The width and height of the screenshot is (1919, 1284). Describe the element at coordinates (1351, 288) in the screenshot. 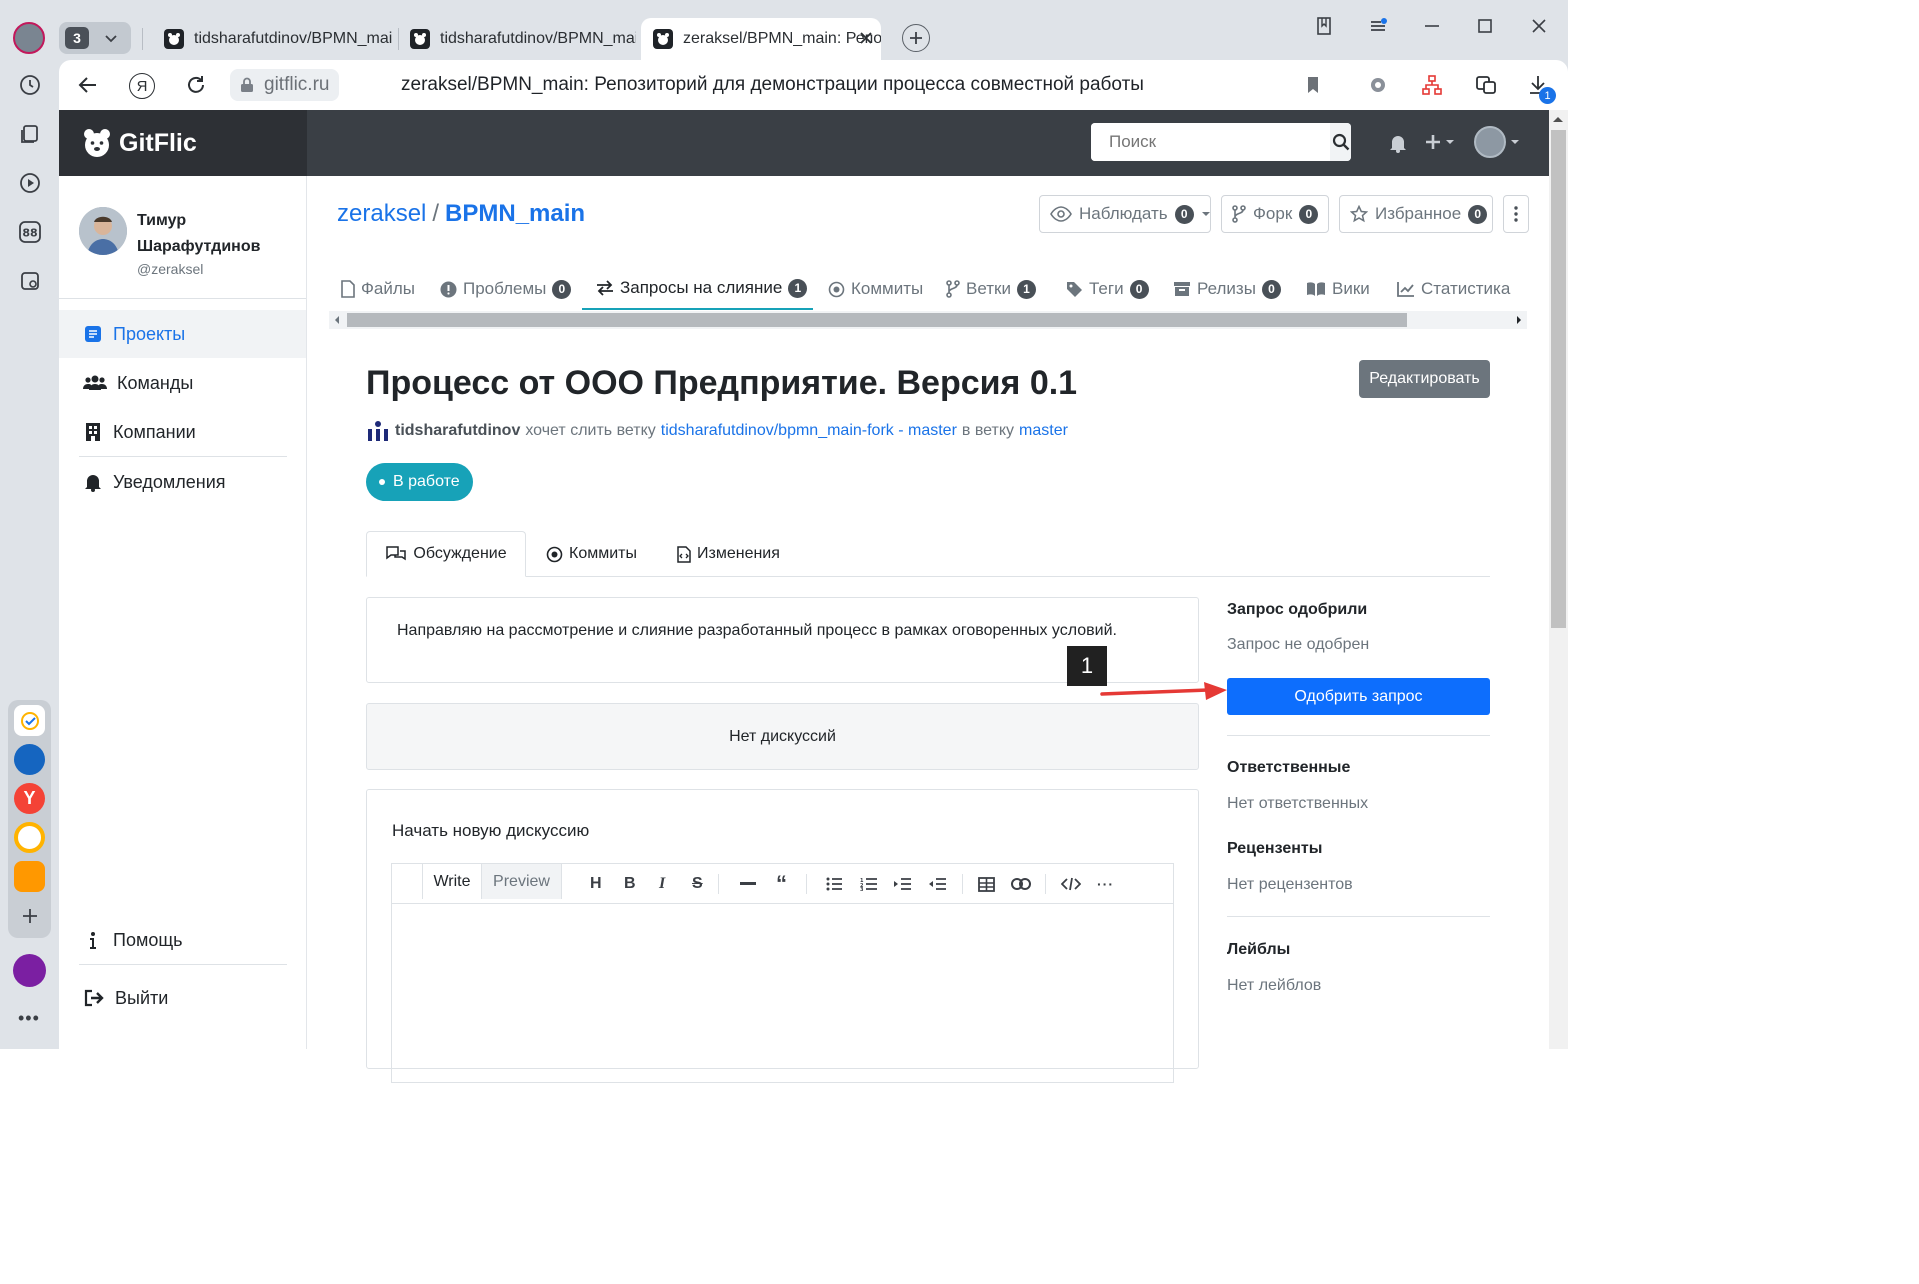

I see `tab-label: Вики` at that location.